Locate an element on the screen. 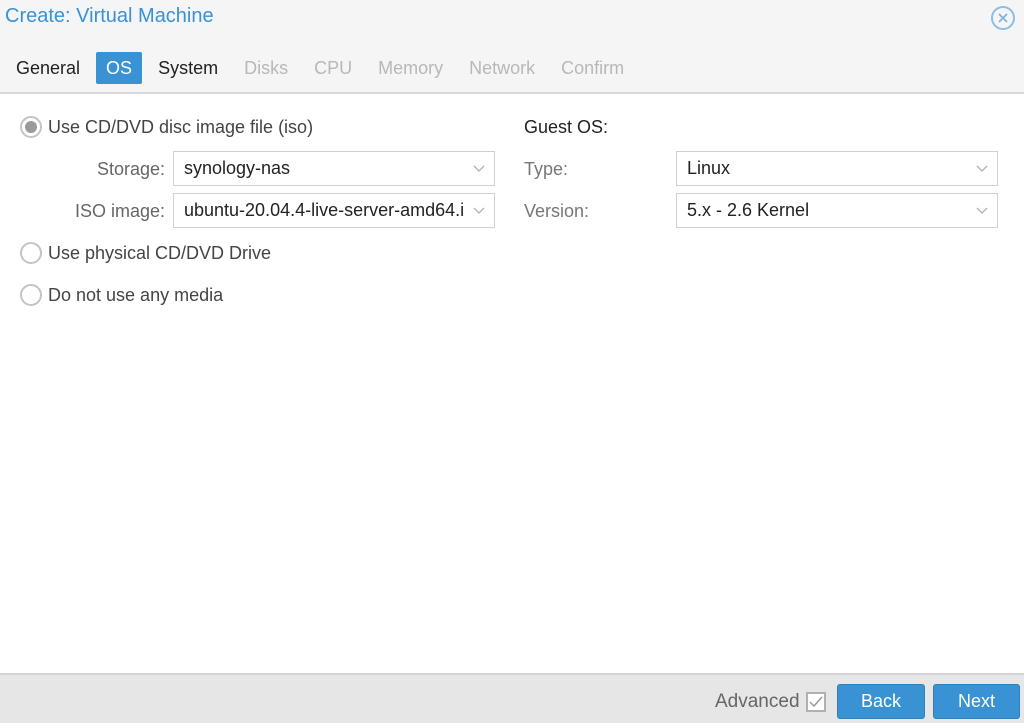 Image resolution: width=1024 pixels, height=723 pixels. close-icon is located at coordinates (1003, 18).